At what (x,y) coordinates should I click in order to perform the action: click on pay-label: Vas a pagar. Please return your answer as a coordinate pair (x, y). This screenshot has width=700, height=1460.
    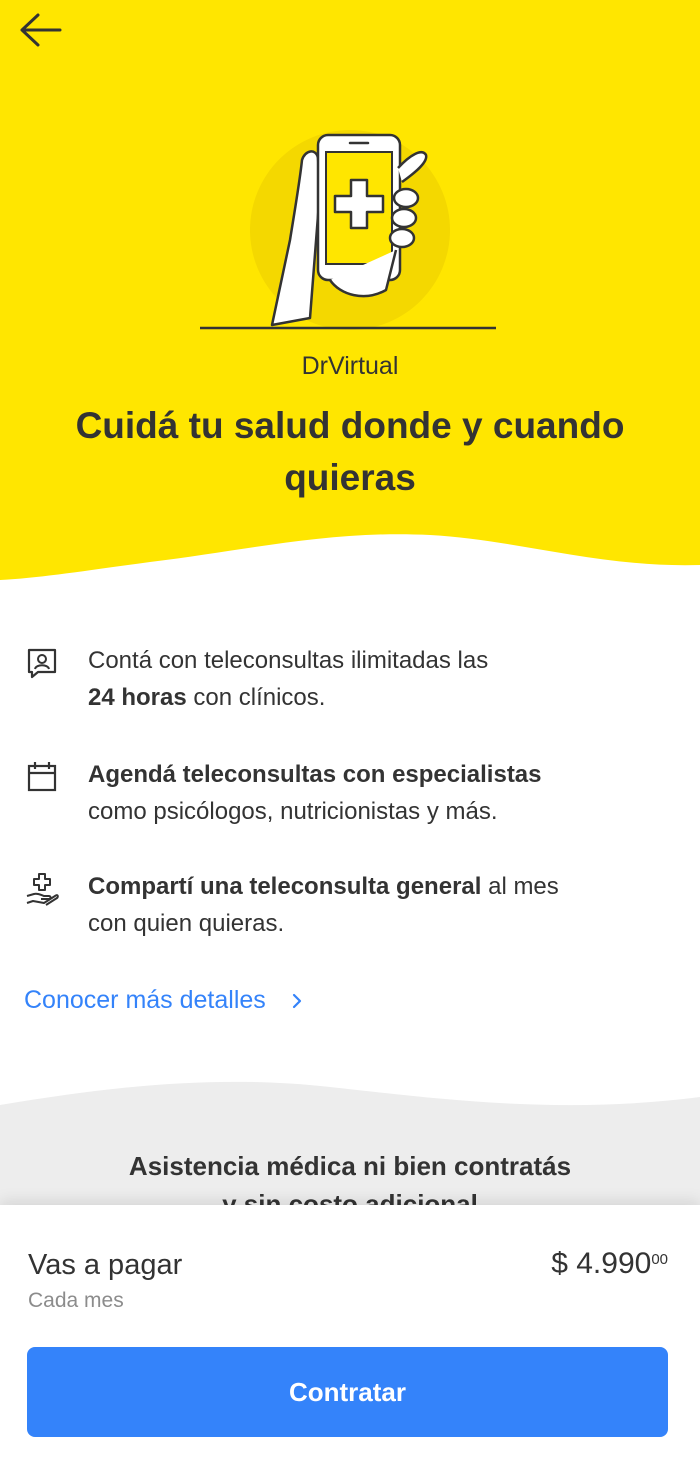
    Looking at the image, I should click on (105, 1265).